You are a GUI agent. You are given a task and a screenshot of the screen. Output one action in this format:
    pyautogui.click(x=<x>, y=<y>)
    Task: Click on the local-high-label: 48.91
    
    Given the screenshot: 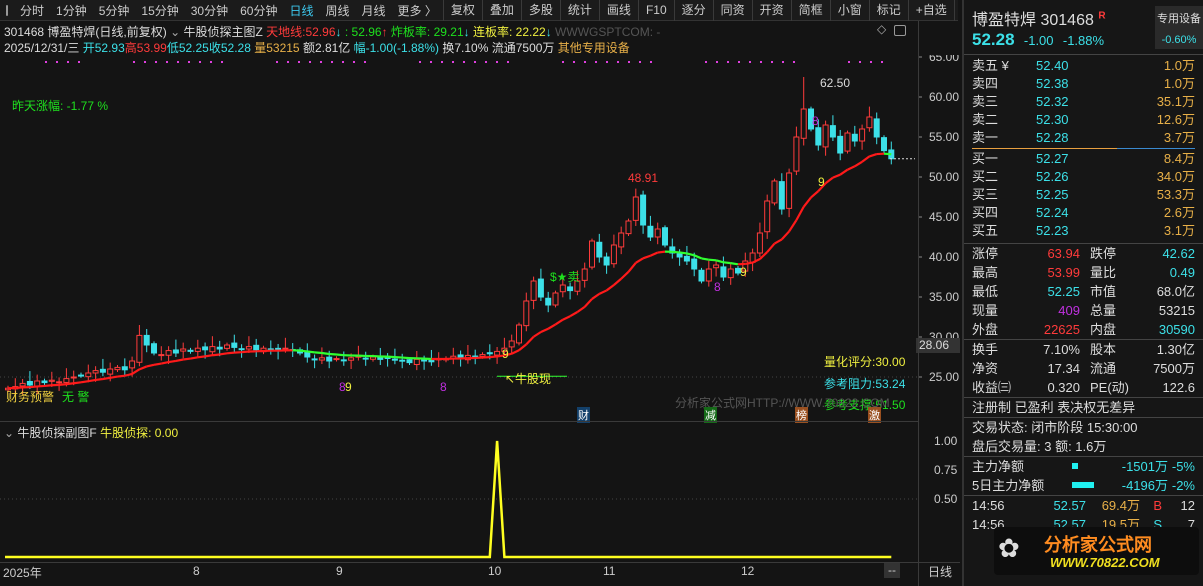 What is the action you would take?
    pyautogui.click(x=643, y=178)
    